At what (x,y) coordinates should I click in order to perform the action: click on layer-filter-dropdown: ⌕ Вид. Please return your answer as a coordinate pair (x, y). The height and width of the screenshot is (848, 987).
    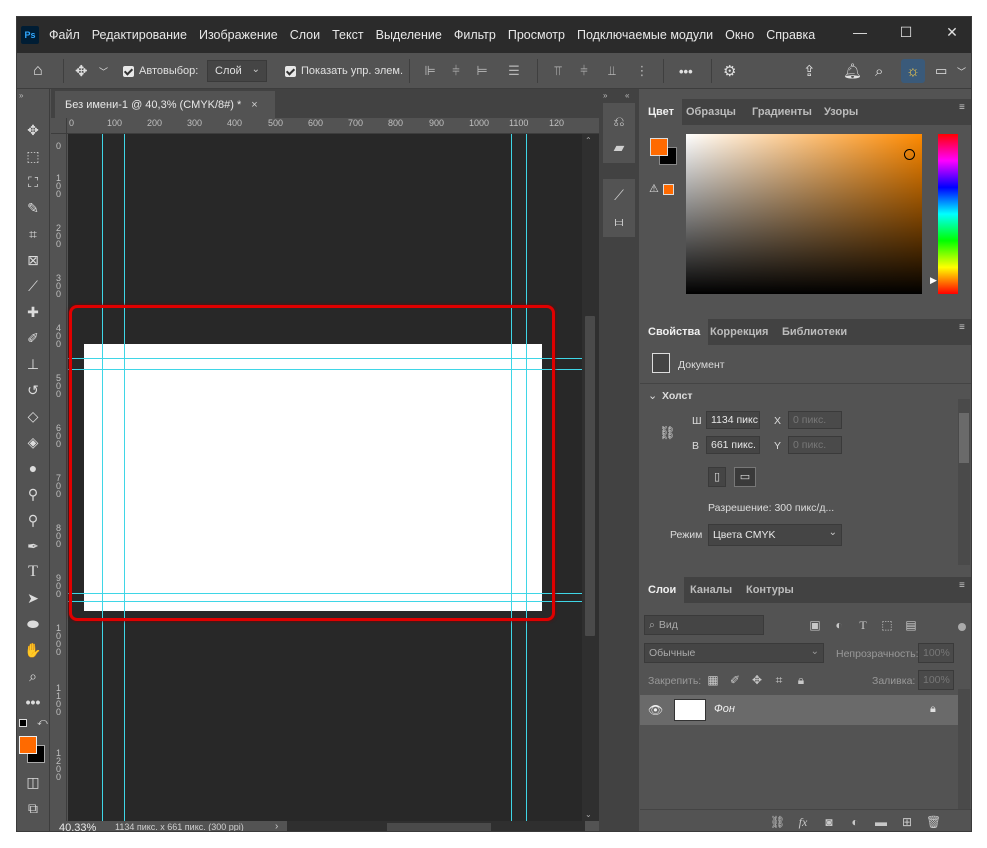
    Looking at the image, I should click on (704, 625).